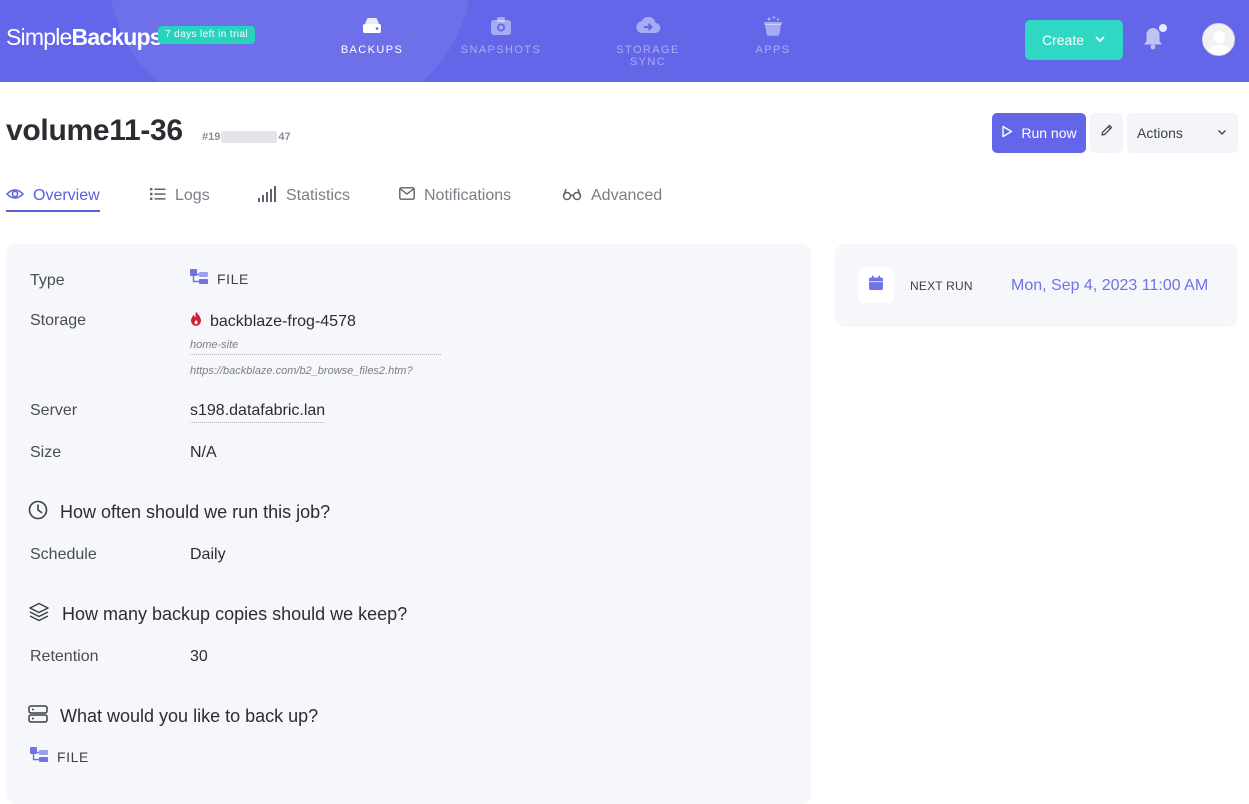  Describe the element at coordinates (58, 320) in the screenshot. I see `storage-label: Storage` at that location.